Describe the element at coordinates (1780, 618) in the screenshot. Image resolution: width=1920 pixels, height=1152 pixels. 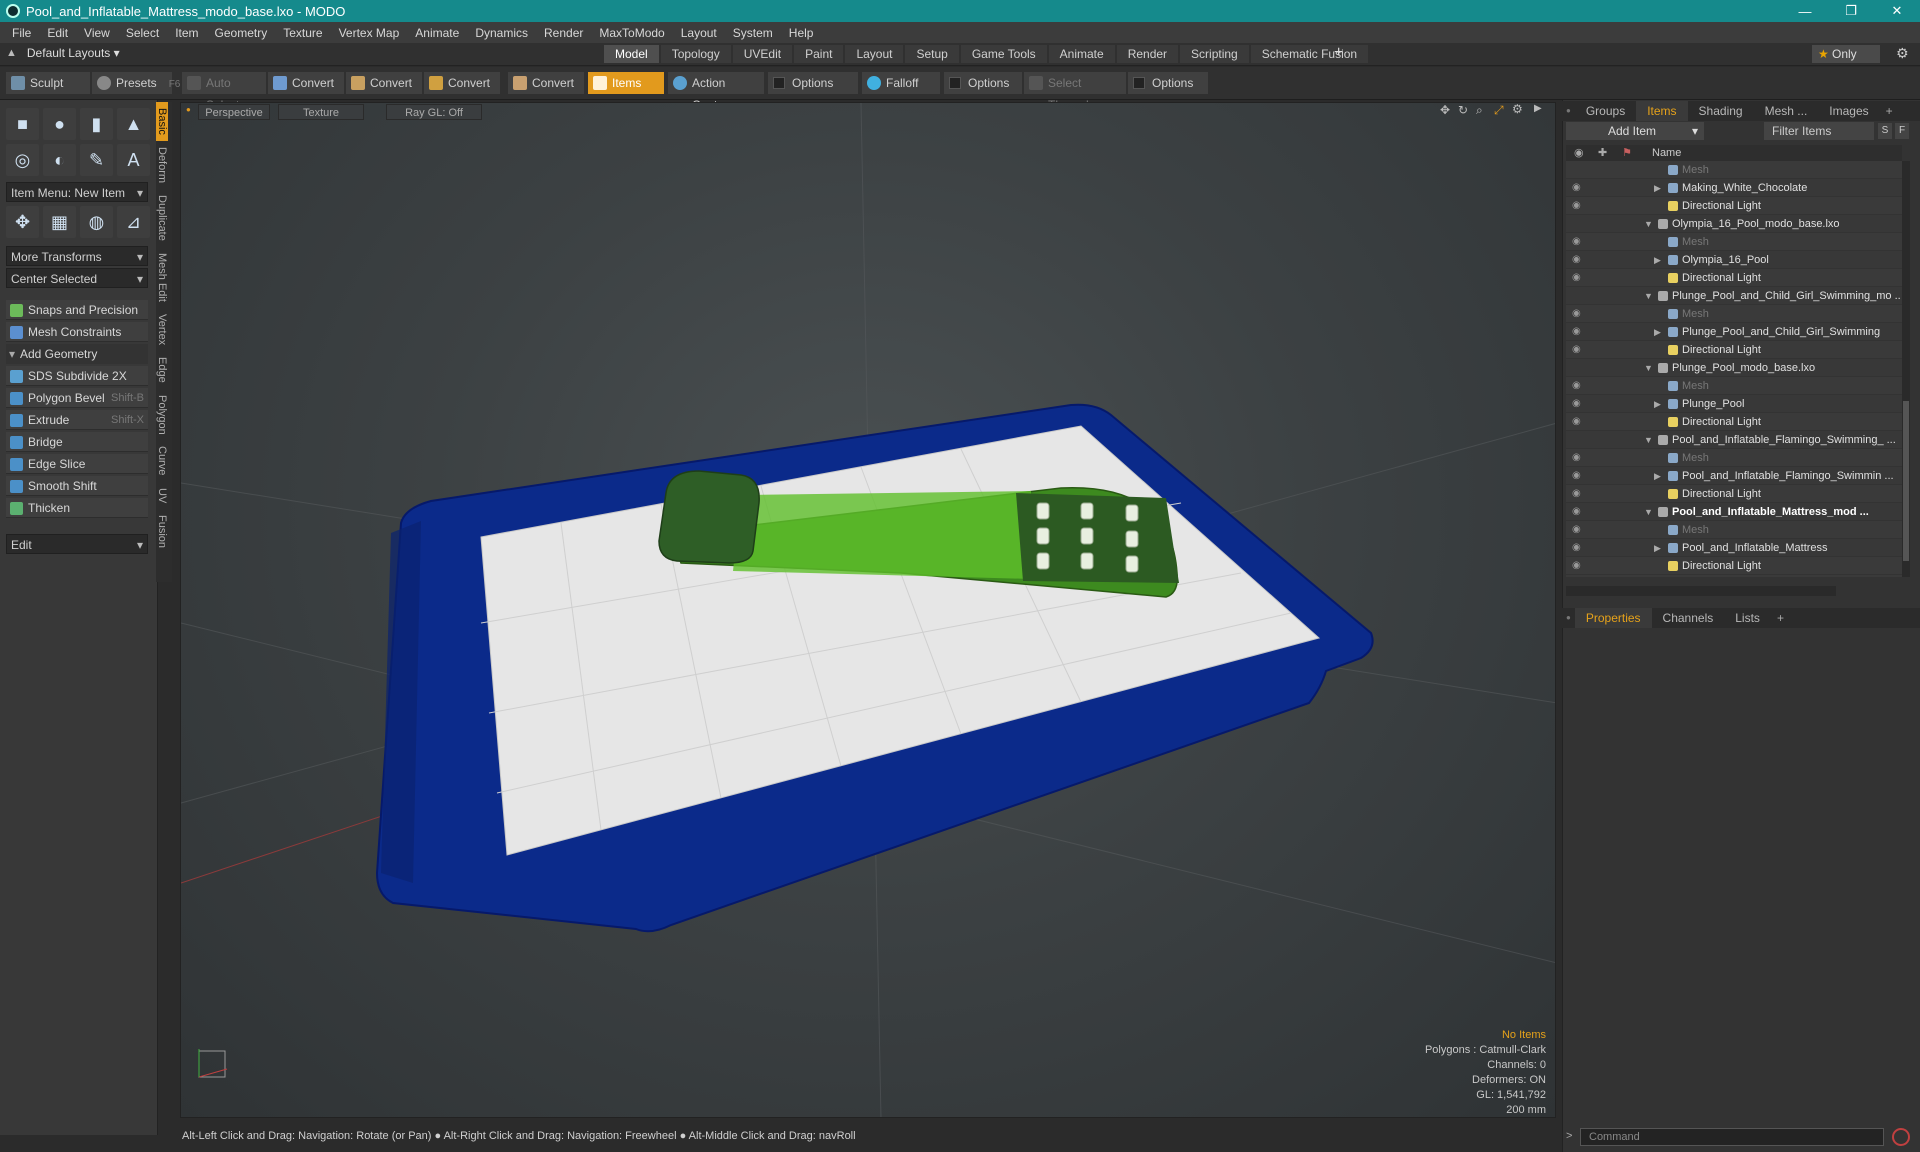
I see `add-tab-icon: +` at that location.